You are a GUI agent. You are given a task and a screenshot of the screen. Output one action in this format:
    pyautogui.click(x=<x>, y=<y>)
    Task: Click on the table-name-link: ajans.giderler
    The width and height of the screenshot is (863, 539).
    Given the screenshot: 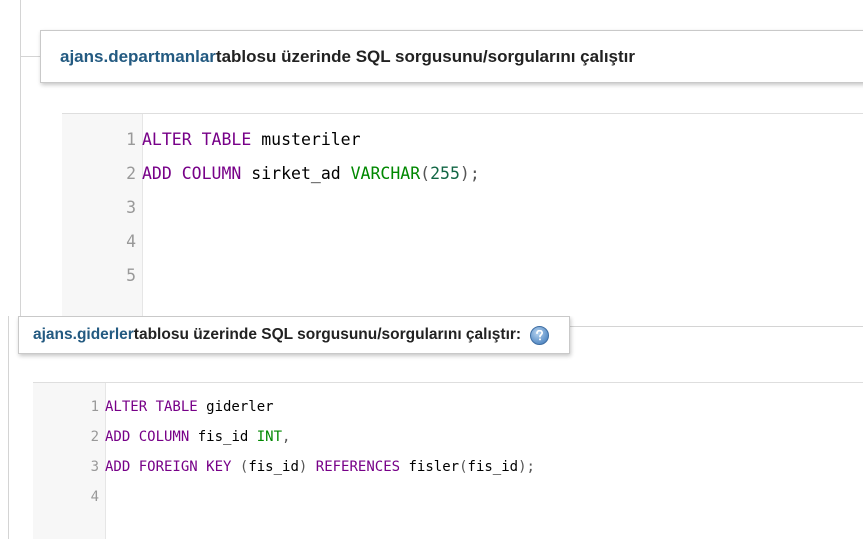 What is the action you would take?
    pyautogui.click(x=83, y=335)
    